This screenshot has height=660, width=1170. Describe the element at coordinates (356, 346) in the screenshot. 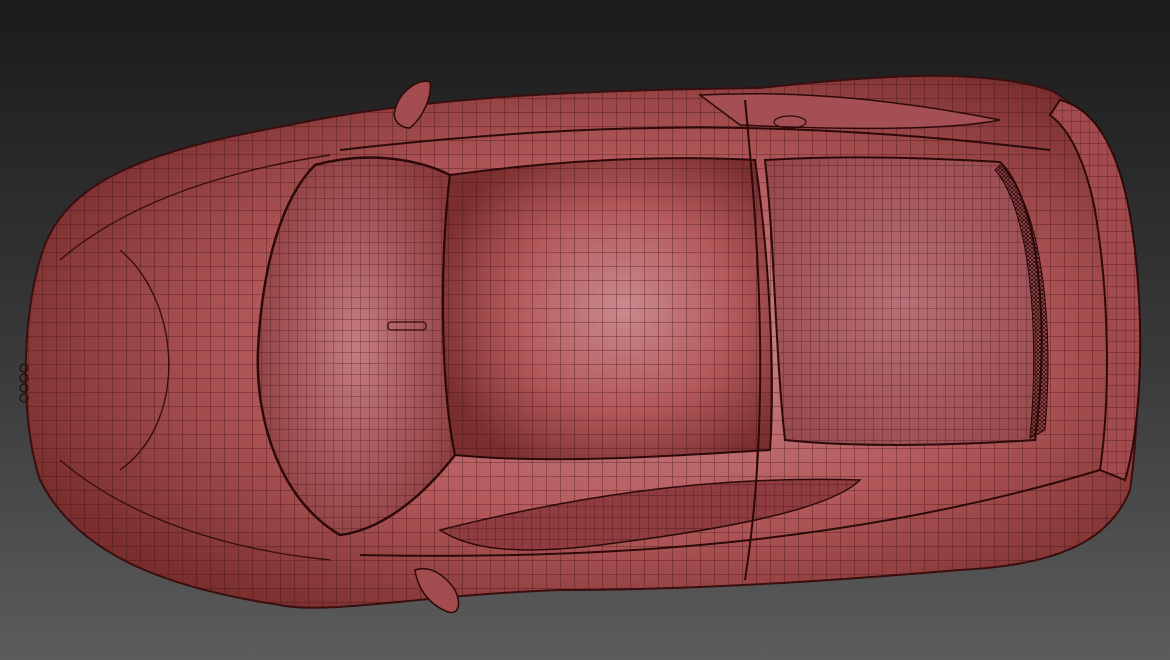

I see `windshield` at that location.